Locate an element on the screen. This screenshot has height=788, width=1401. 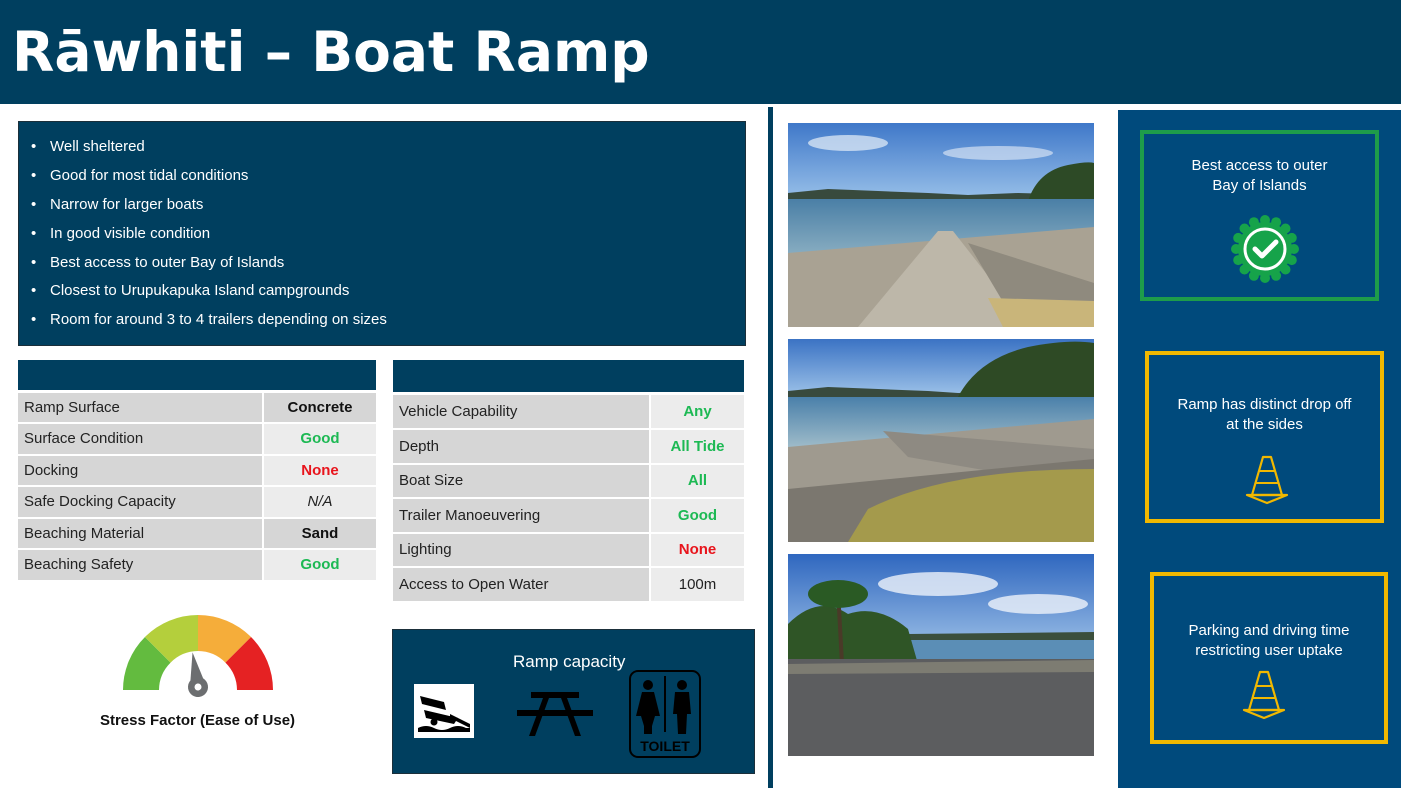
stress-gauge is located at coordinates (198, 656).